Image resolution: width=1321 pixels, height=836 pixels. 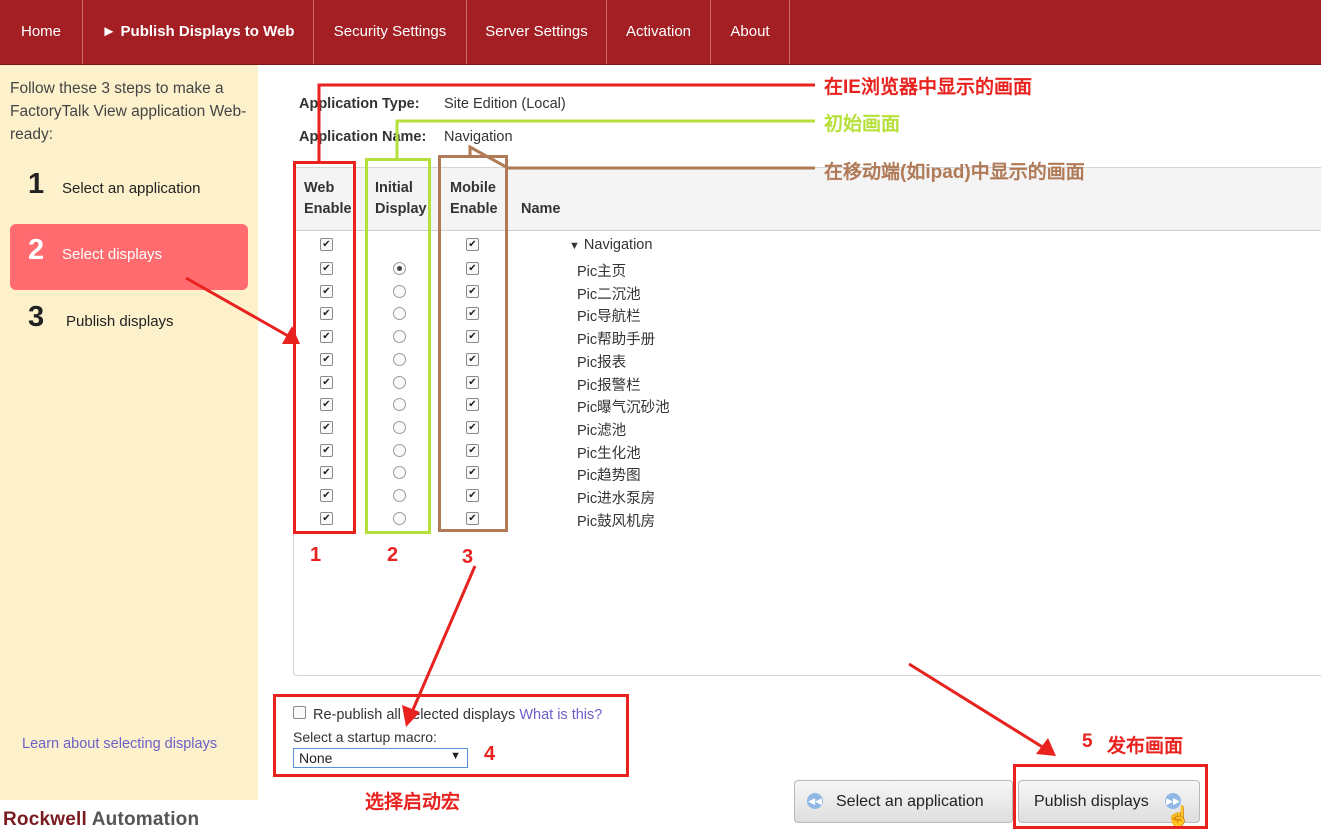 What do you see at coordinates (609, 295) in the screenshot?
I see `display-name: Pic二沉池` at bounding box center [609, 295].